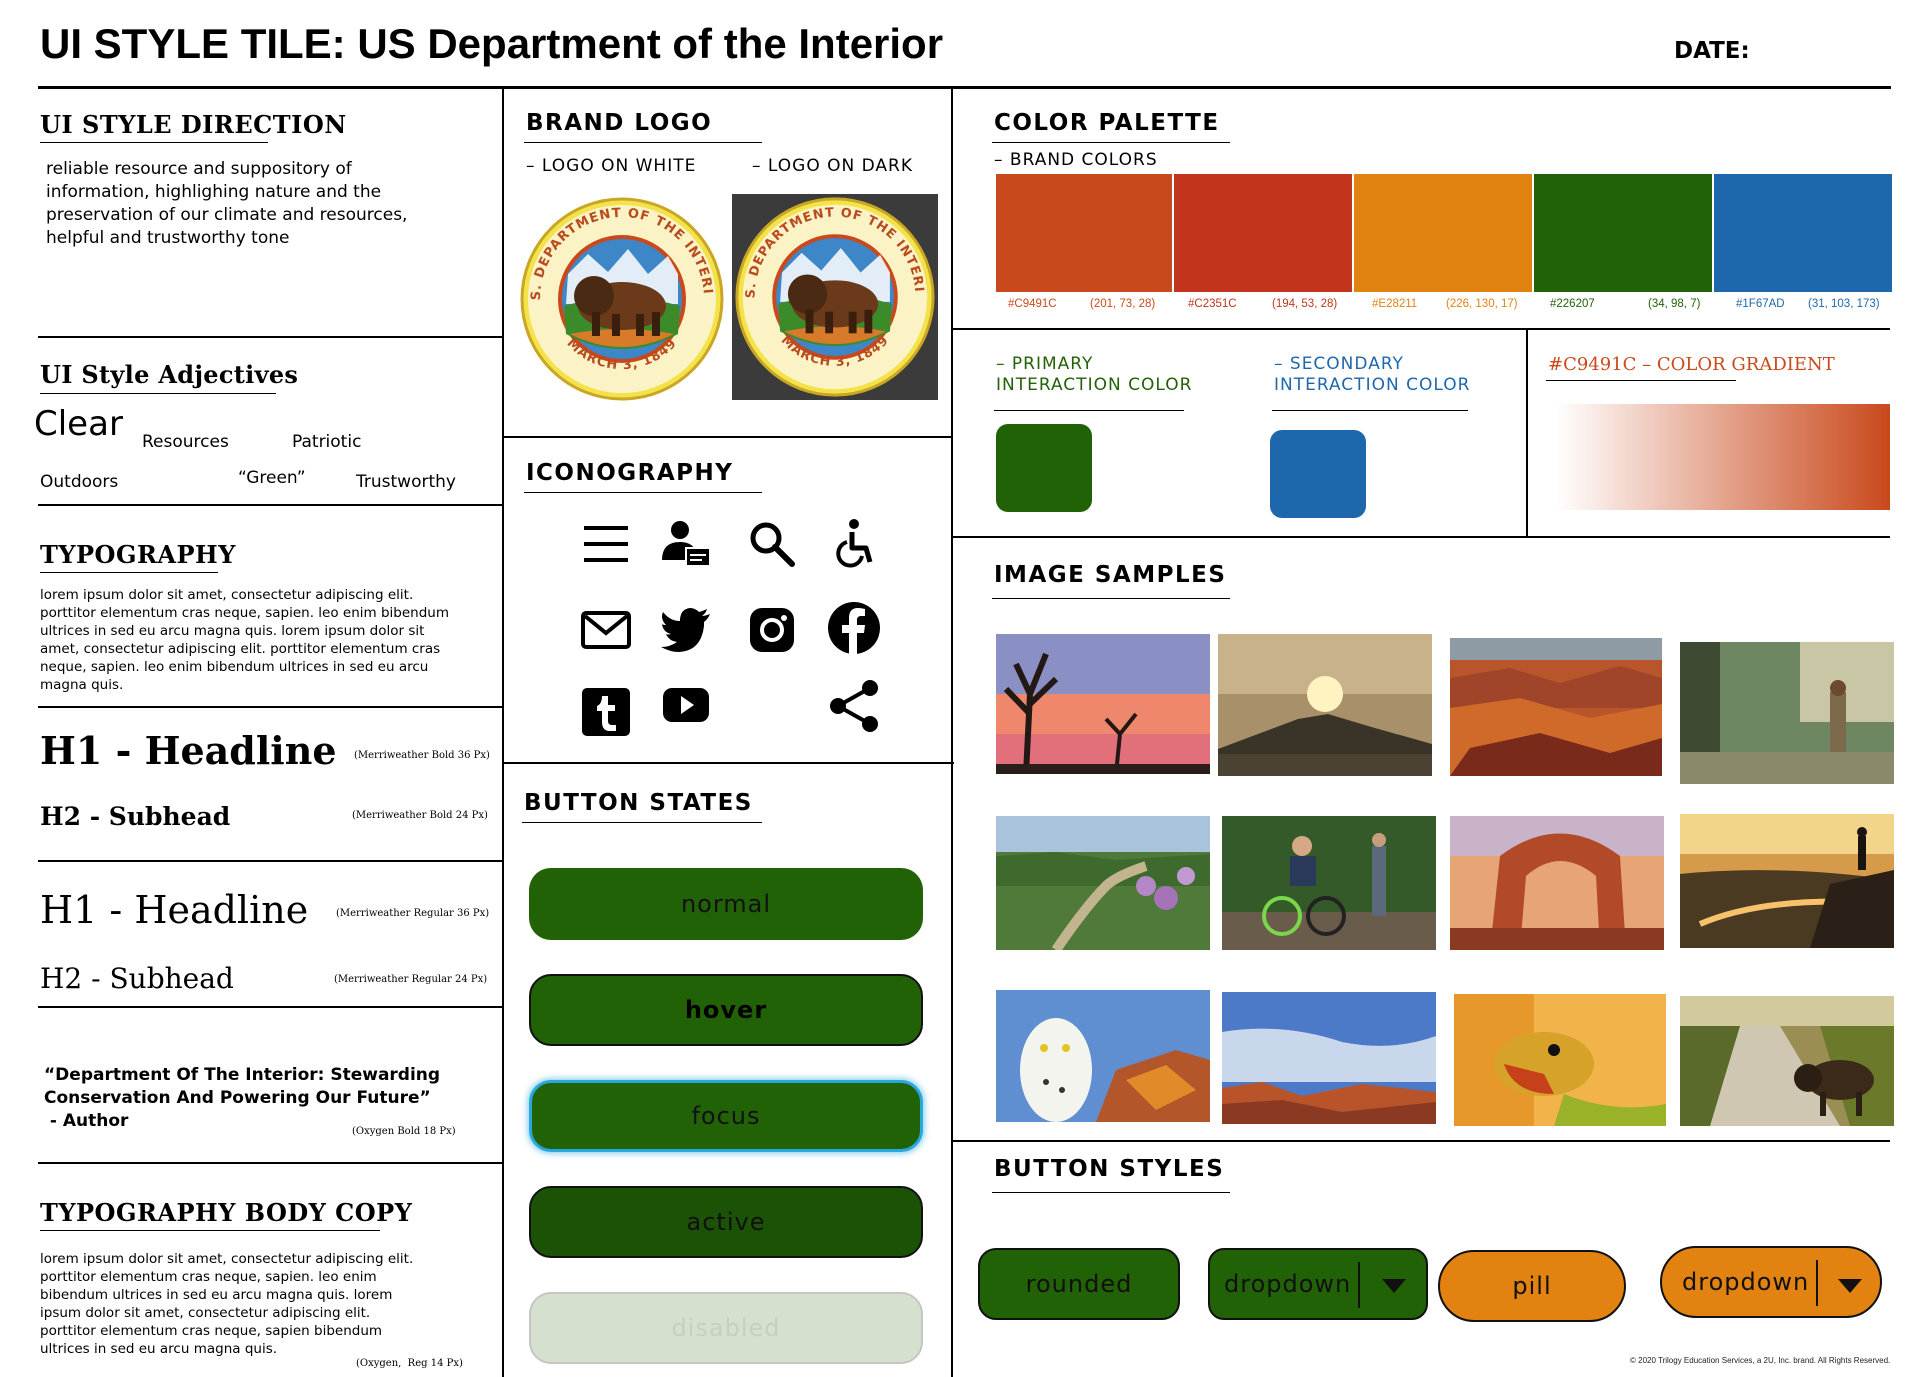  What do you see at coordinates (1556, 707) in the screenshot?
I see `image-red-canyon` at bounding box center [1556, 707].